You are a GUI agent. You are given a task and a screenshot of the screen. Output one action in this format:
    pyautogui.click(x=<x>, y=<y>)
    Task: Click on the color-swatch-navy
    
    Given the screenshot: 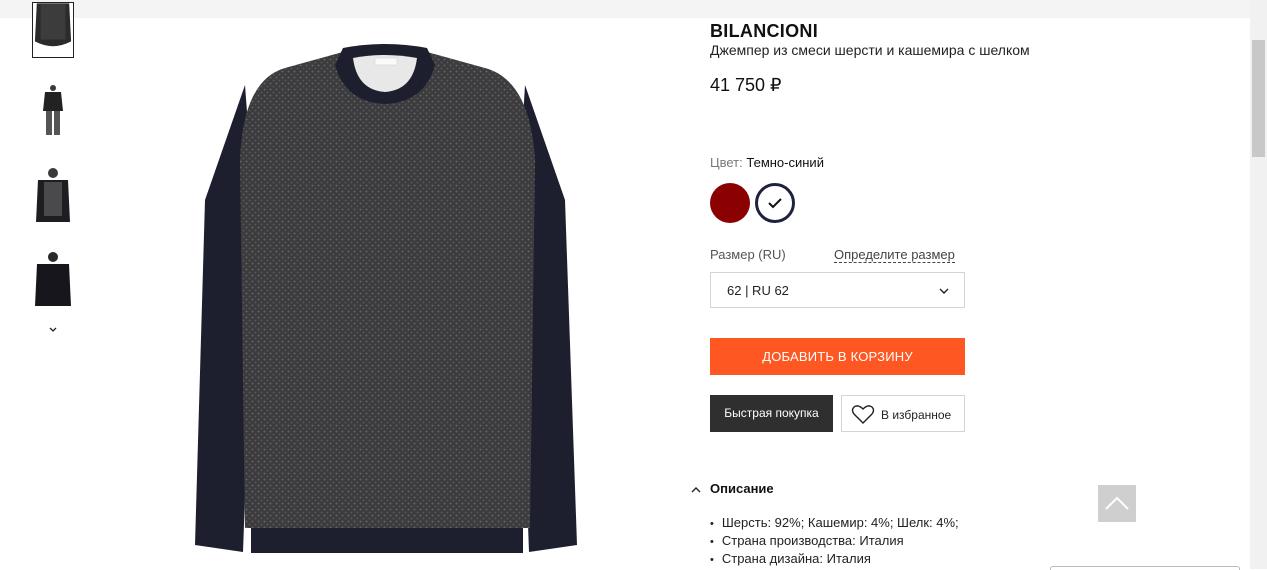 What is the action you would take?
    pyautogui.click(x=775, y=203)
    